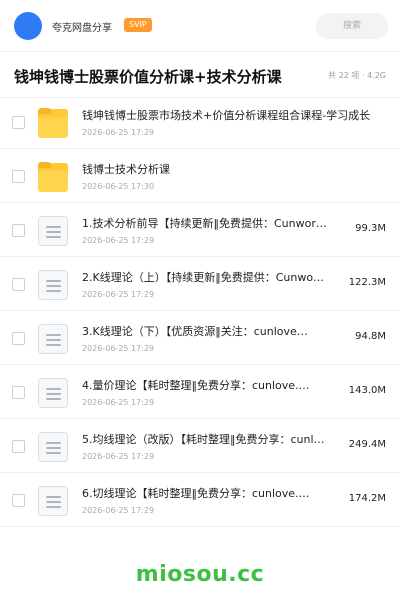 This screenshot has height=600, width=400. I want to click on item-size: 174.2M, so click(367, 498).